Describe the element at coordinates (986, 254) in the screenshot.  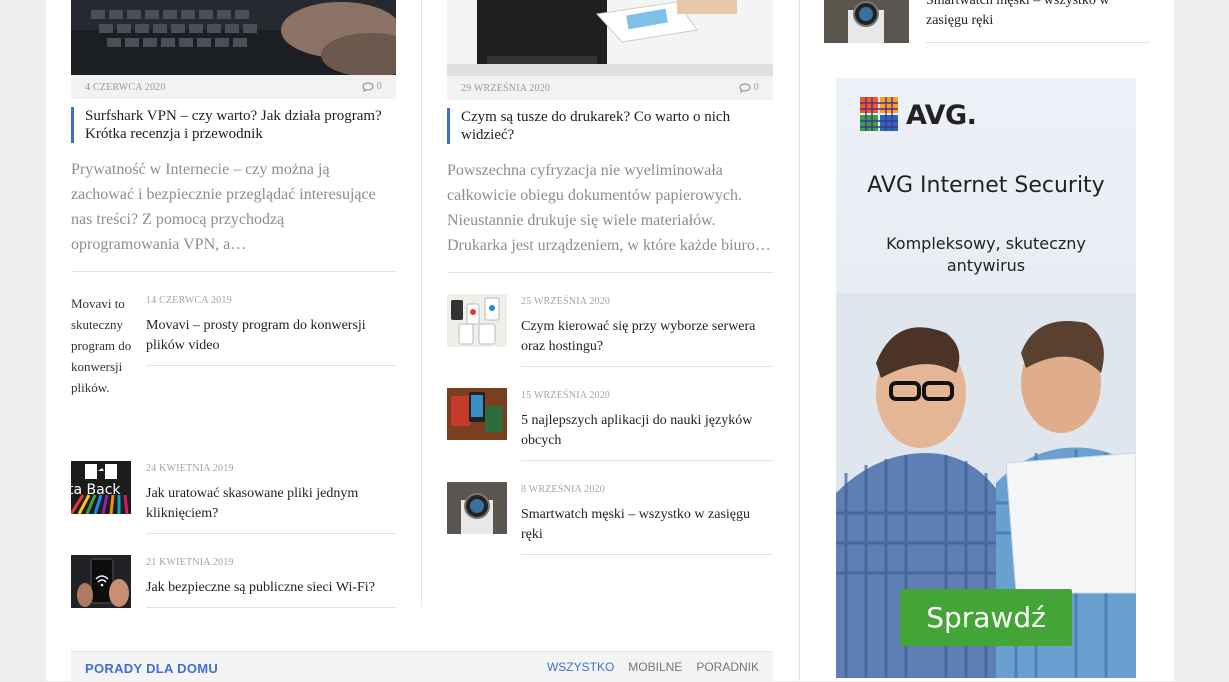
I see `ad-subtitle: Kompleksowy, skuteczny antywirus` at that location.